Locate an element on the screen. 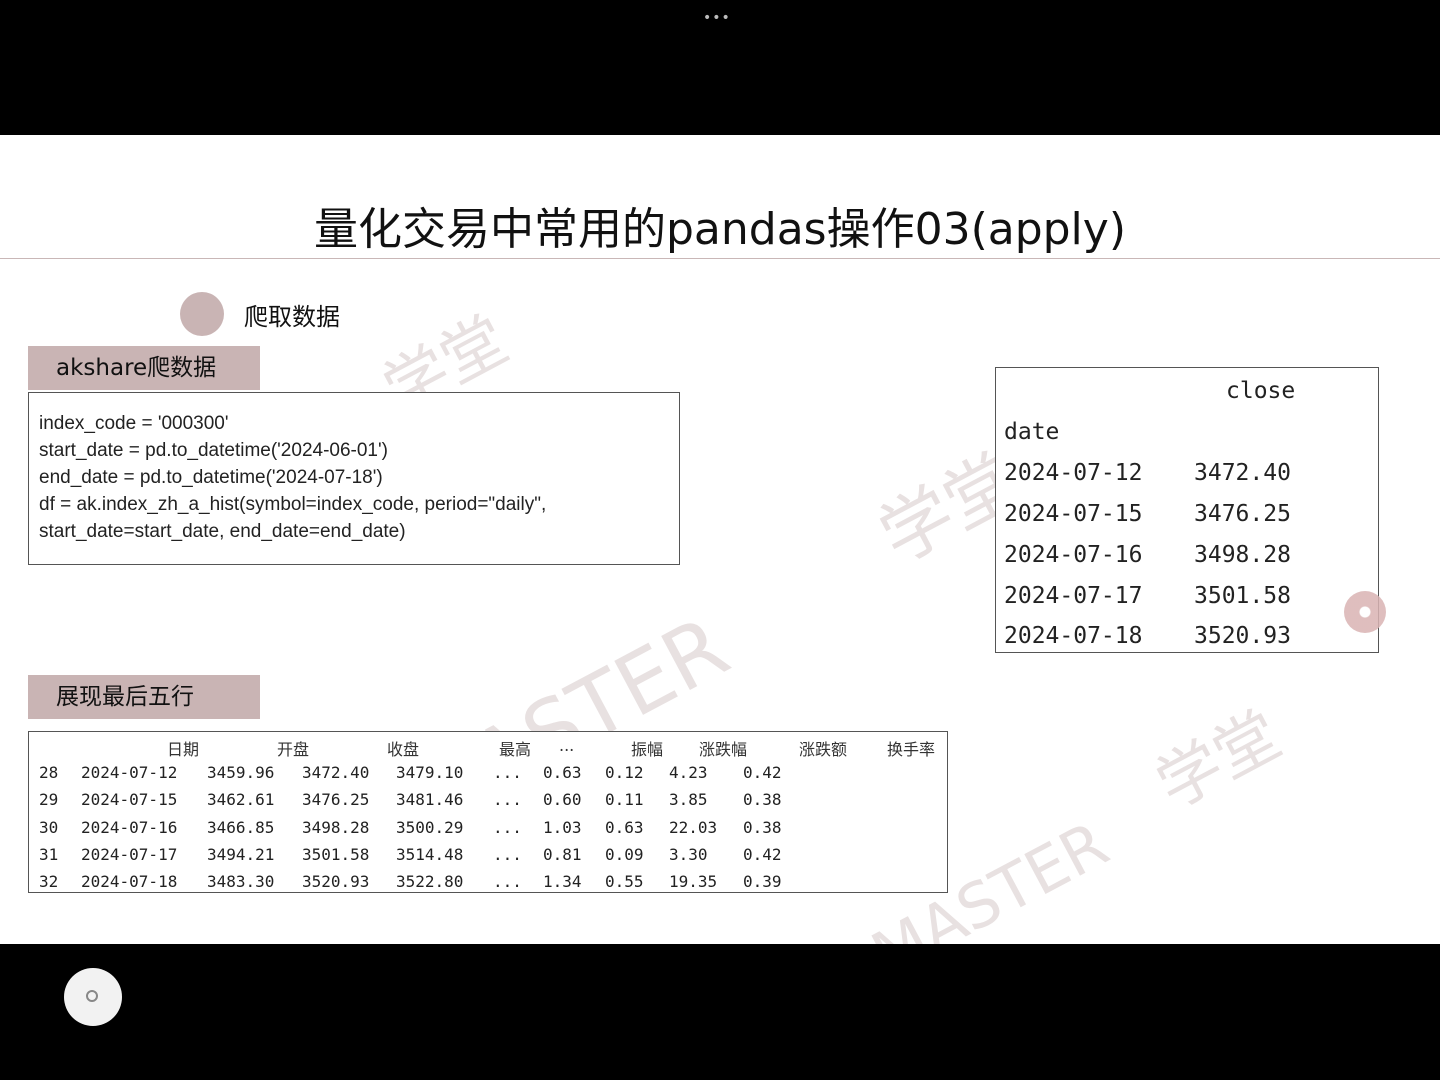 The width and height of the screenshot is (1440, 1080). bullet-circle-icon is located at coordinates (202, 314).